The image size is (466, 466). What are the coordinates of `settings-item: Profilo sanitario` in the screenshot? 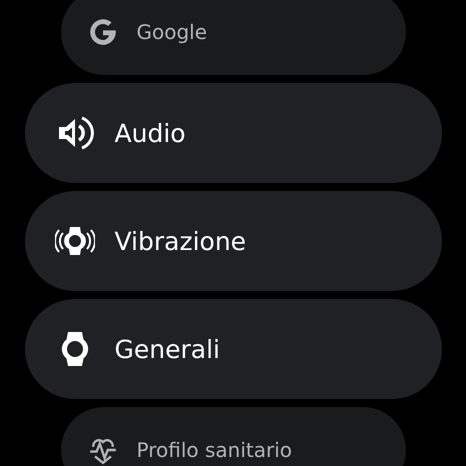 It's located at (233, 436).